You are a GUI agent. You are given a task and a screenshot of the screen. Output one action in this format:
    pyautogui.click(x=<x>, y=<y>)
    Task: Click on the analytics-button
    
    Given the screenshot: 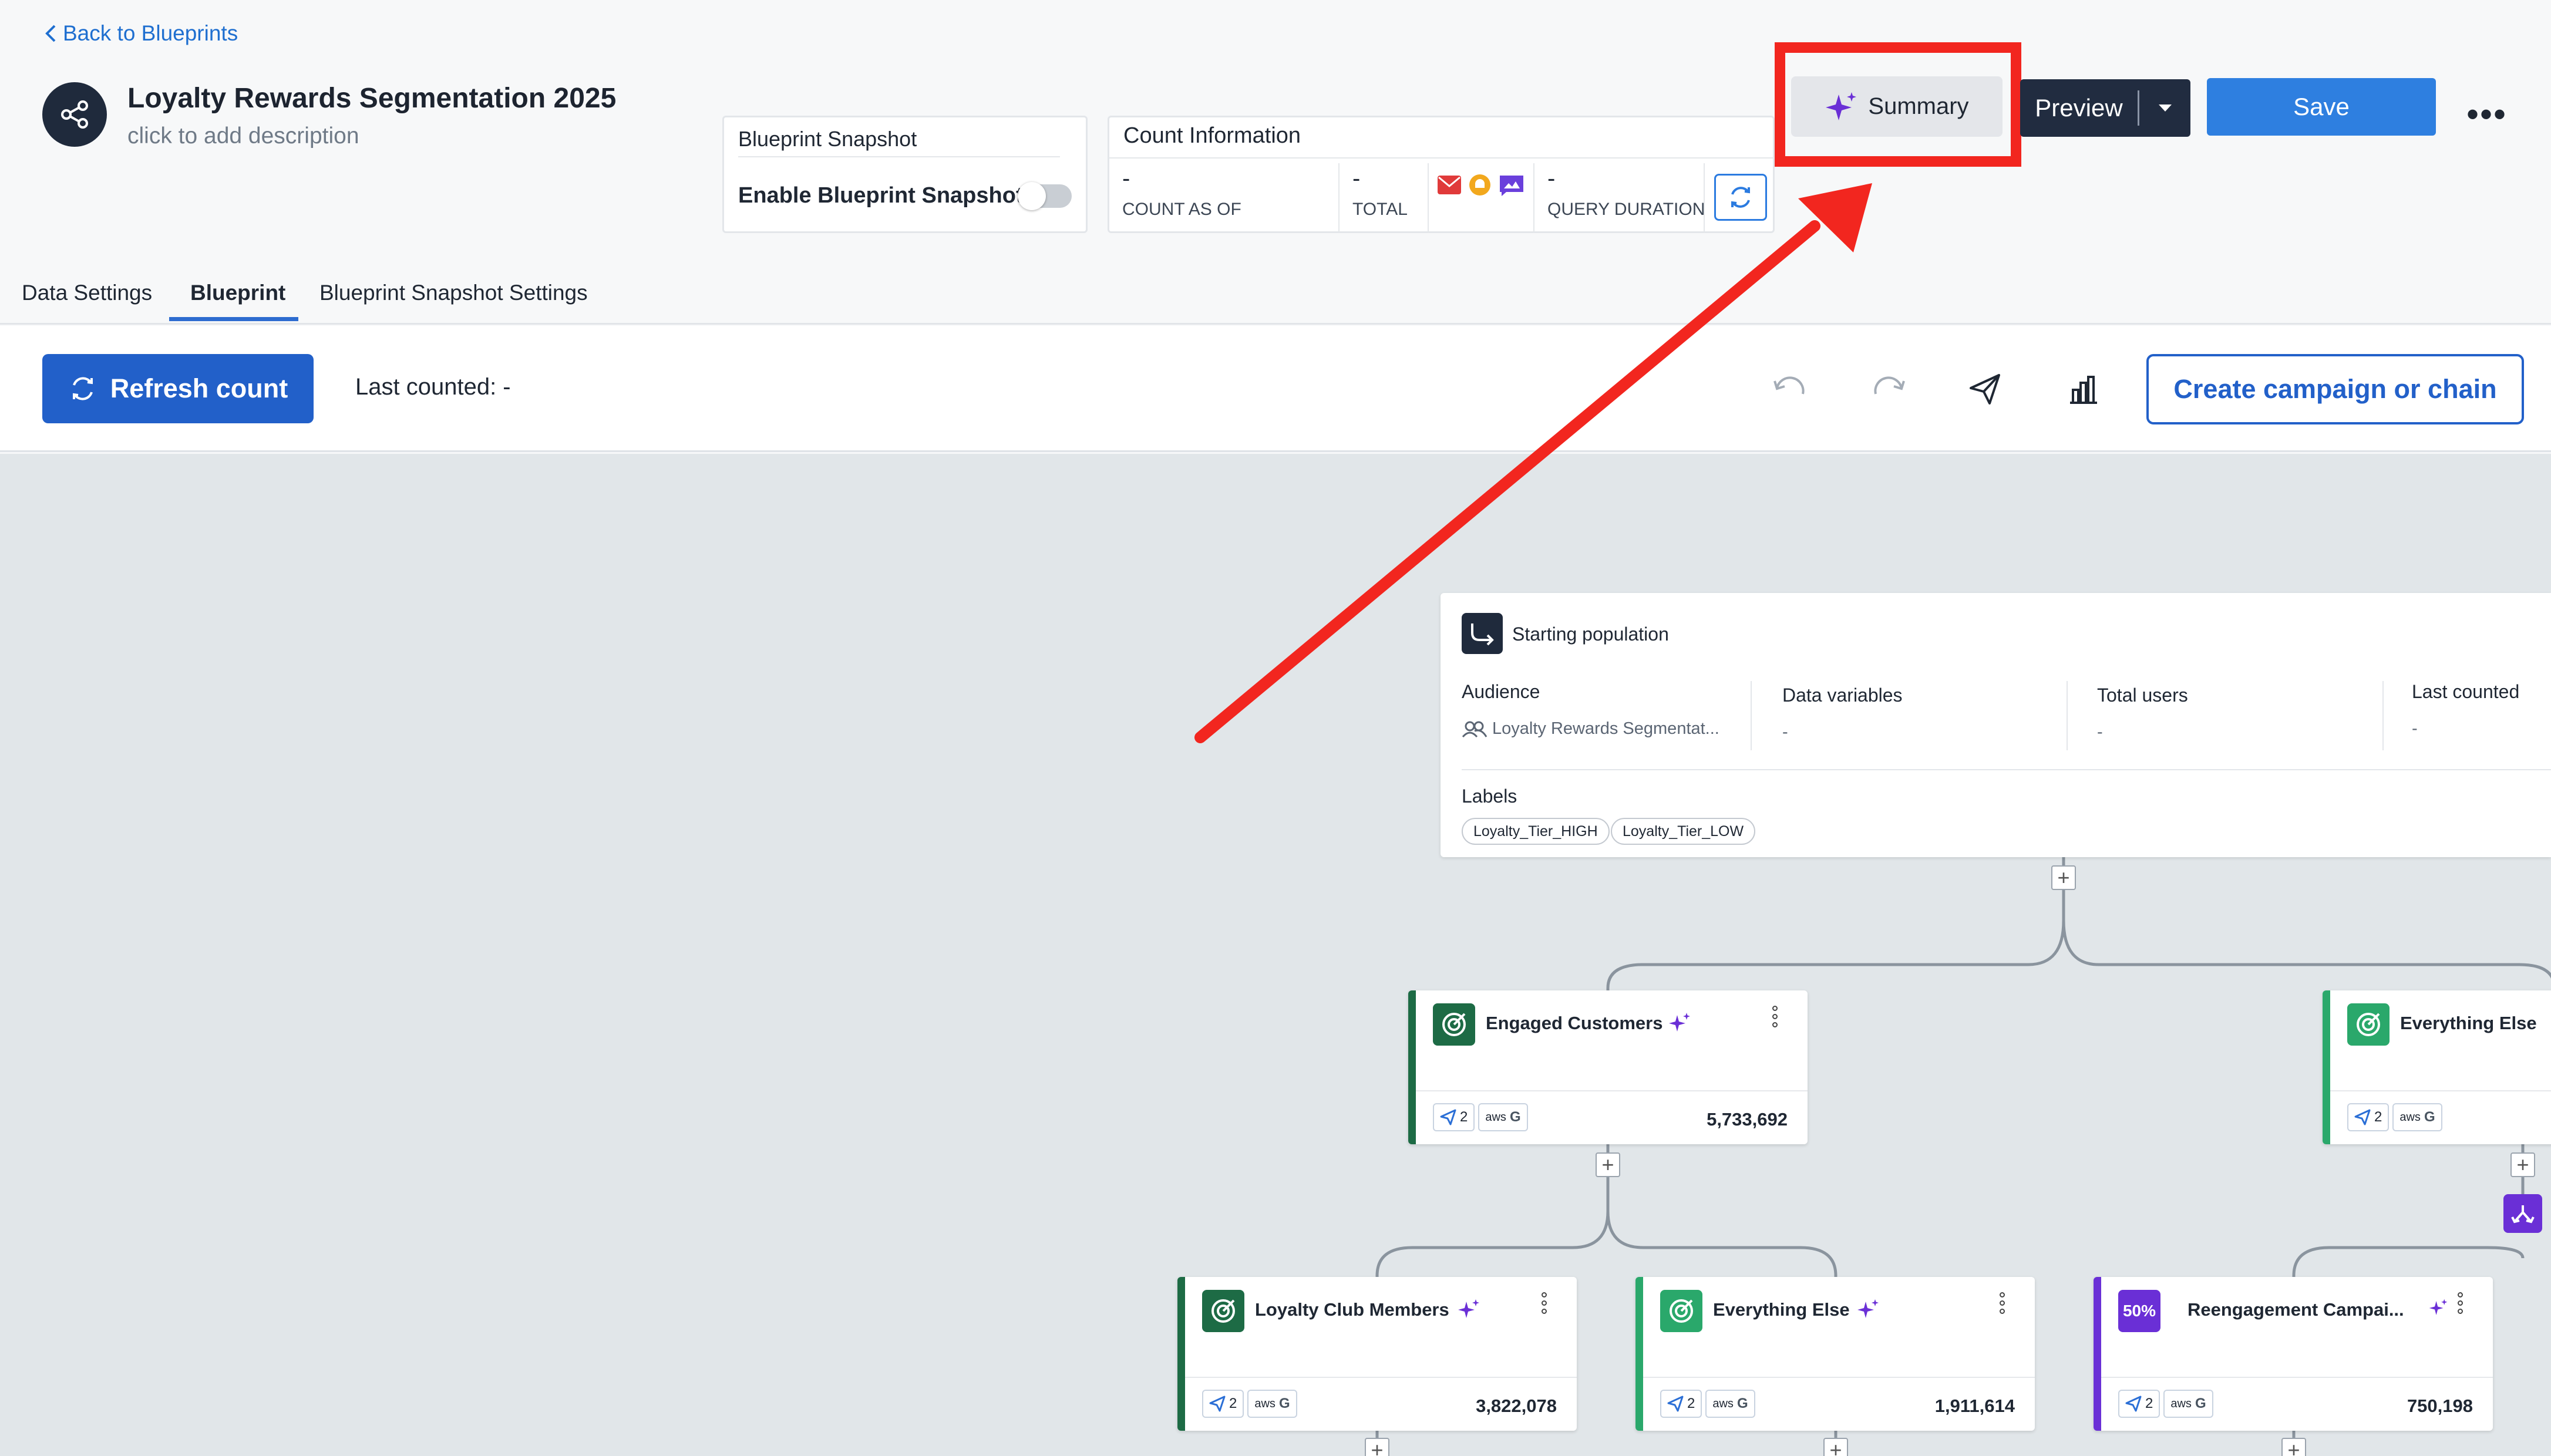 What is the action you would take?
    pyautogui.click(x=2083, y=389)
    